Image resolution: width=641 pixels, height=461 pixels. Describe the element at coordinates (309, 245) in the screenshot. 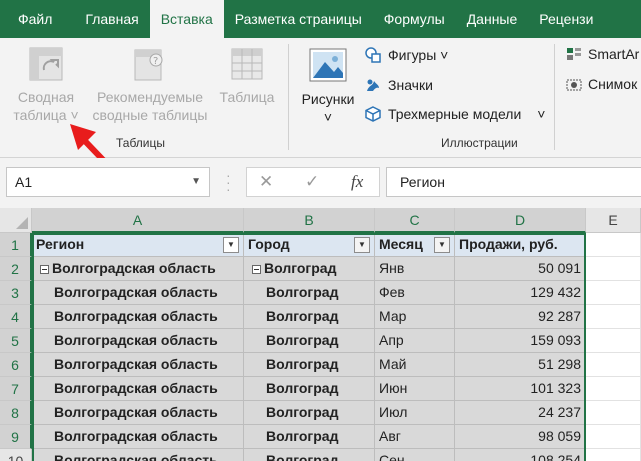

I see `pivot-header-cell: Город ▼` at that location.